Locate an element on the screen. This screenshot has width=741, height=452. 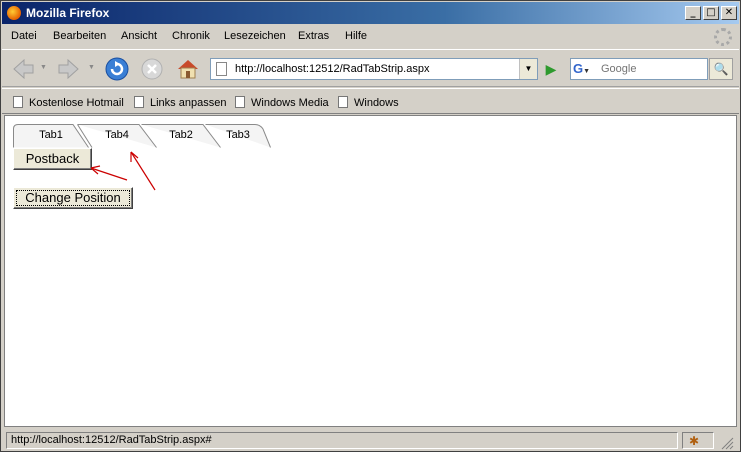
minimize-button: _ is located at coordinates (693, 13).